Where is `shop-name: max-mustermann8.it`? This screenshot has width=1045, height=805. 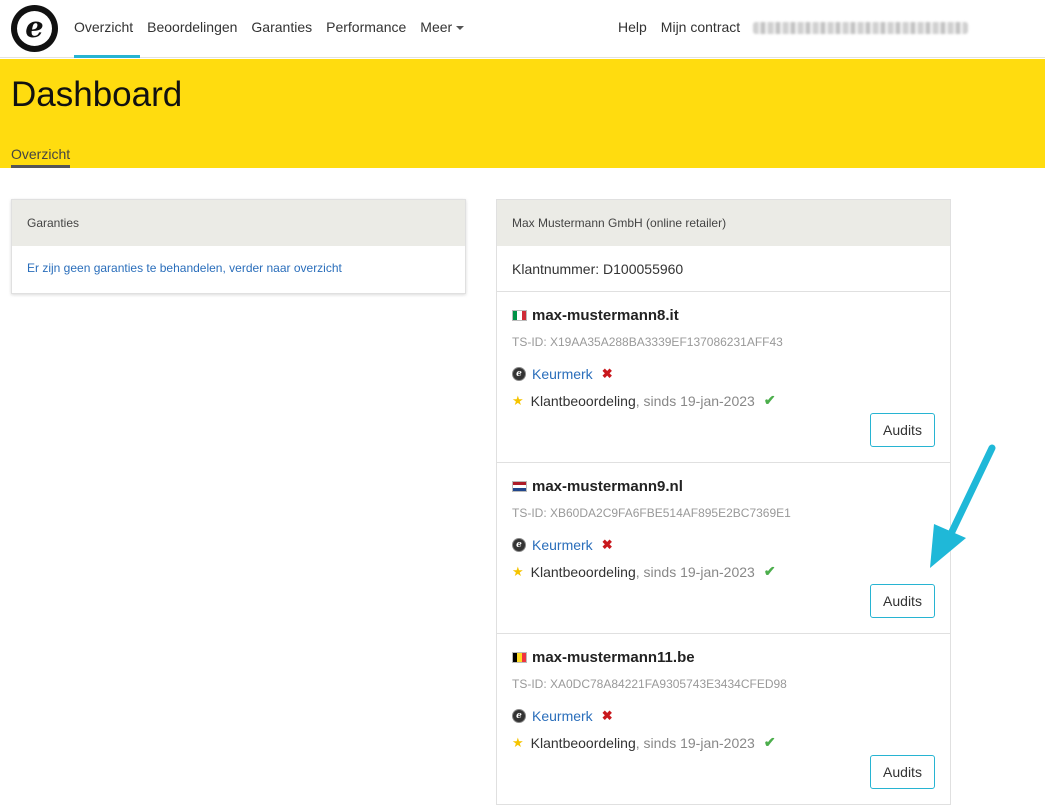
shop-name: max-mustermann8.it is located at coordinates (605, 315).